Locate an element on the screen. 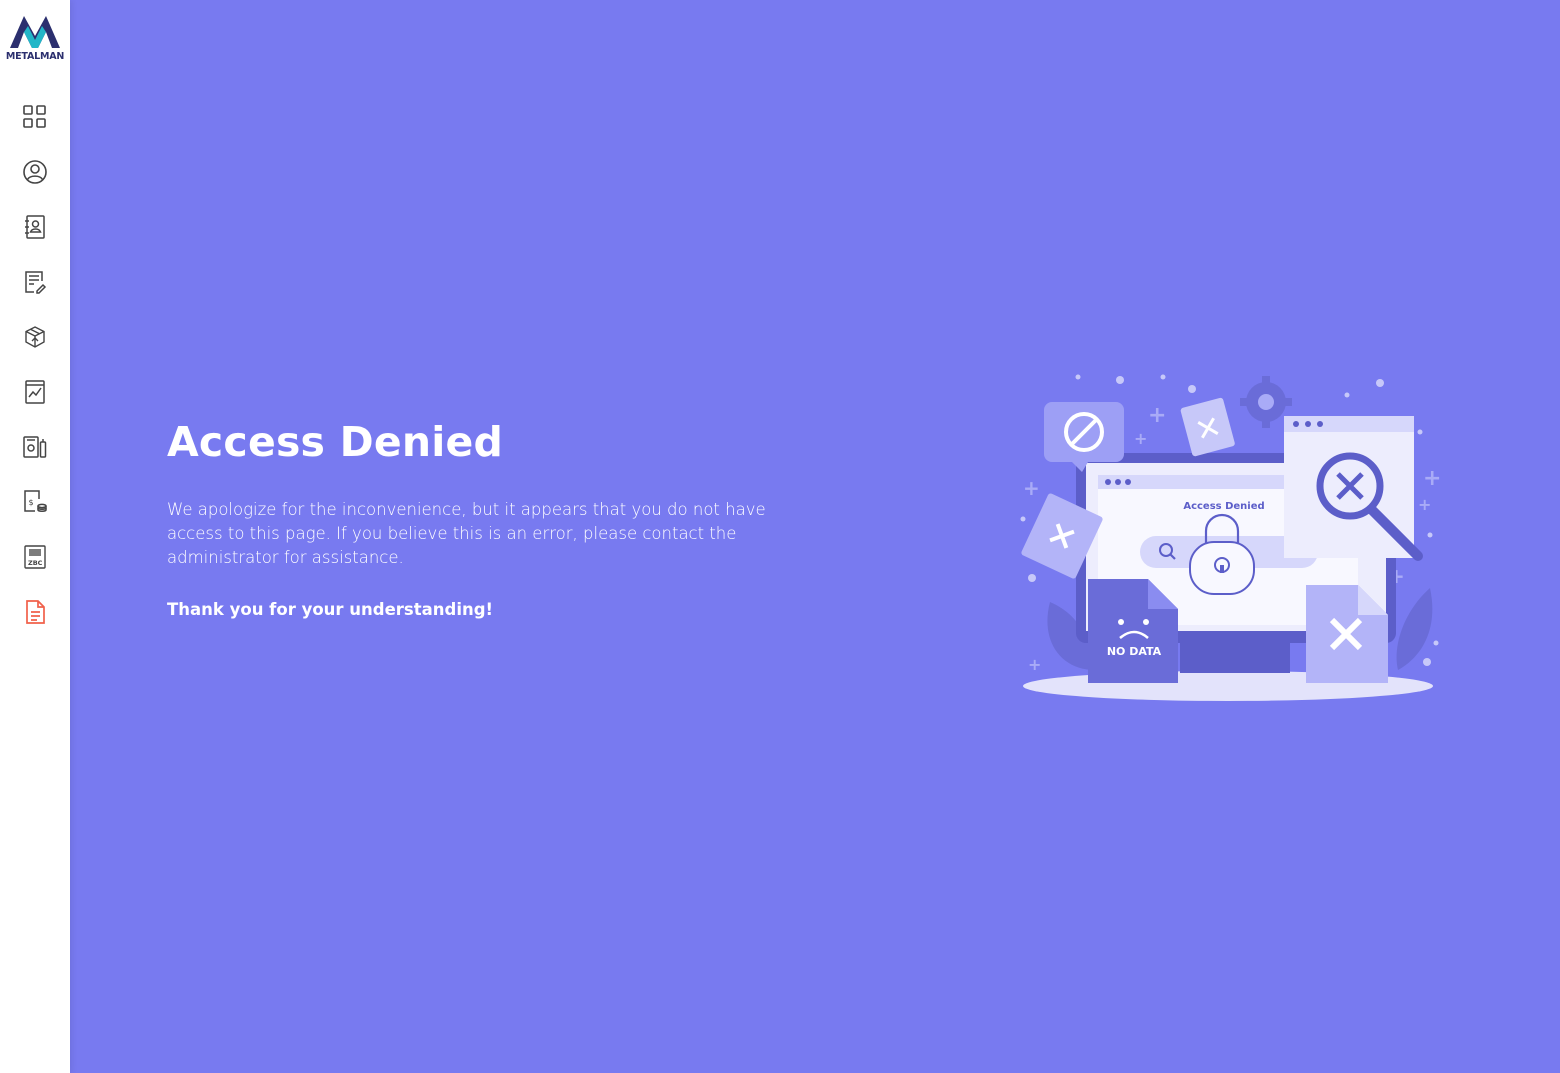 The image size is (1560, 1073). thanks-message: Thank you for your understanding! is located at coordinates (330, 609).